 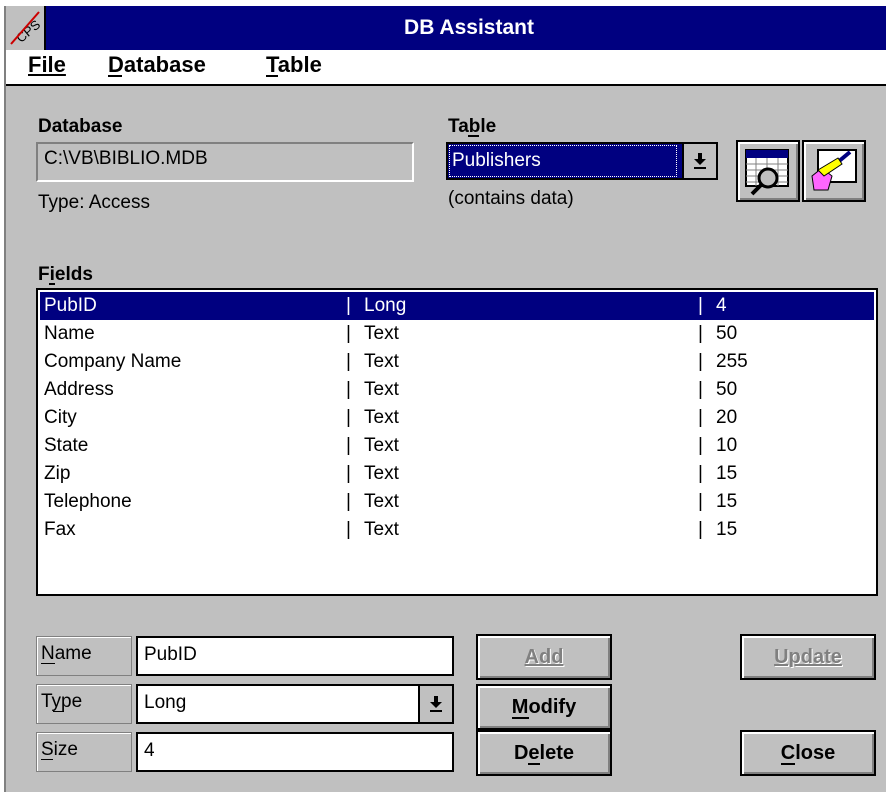 I want to click on update-button: Update, so click(x=808, y=657).